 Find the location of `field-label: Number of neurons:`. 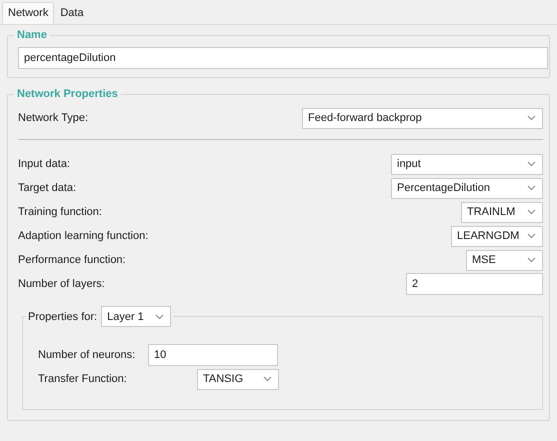

field-label: Number of neurons: is located at coordinates (87, 355).